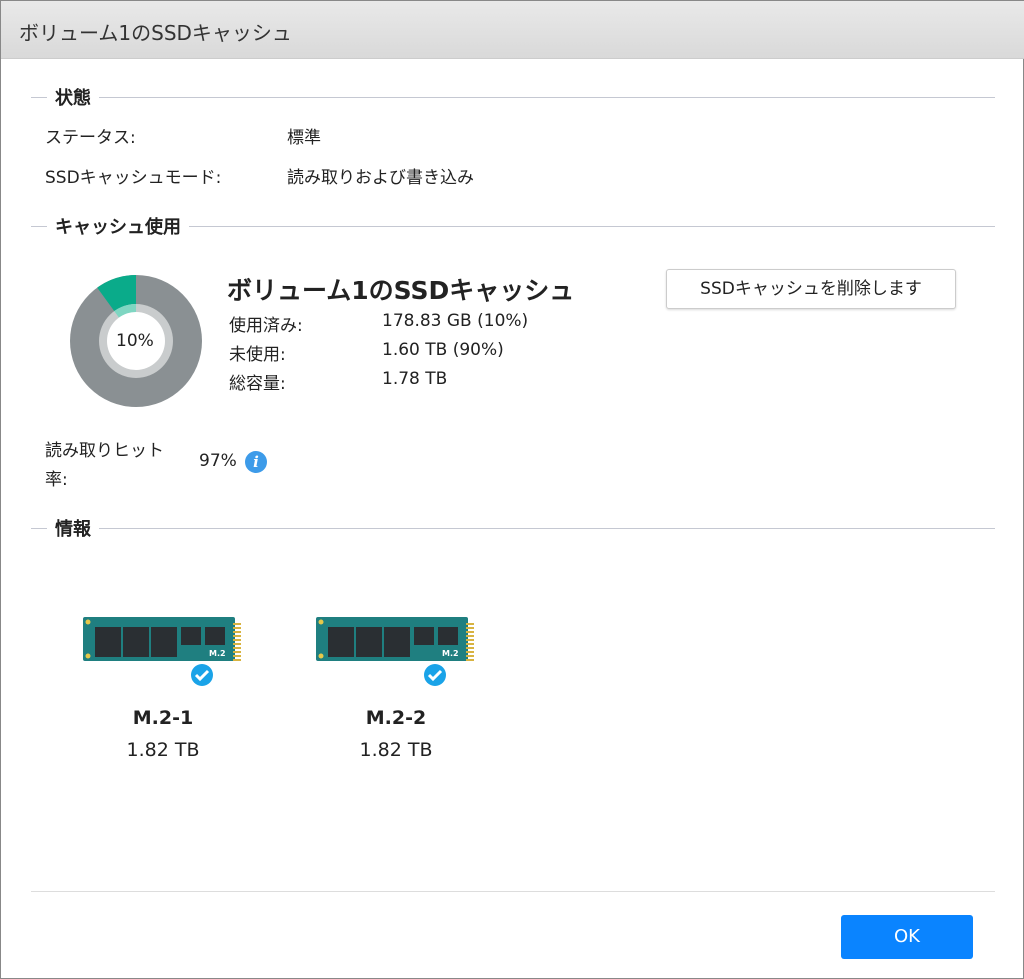 This screenshot has height=979, width=1024. I want to click on status-value: 標準, so click(304, 138).